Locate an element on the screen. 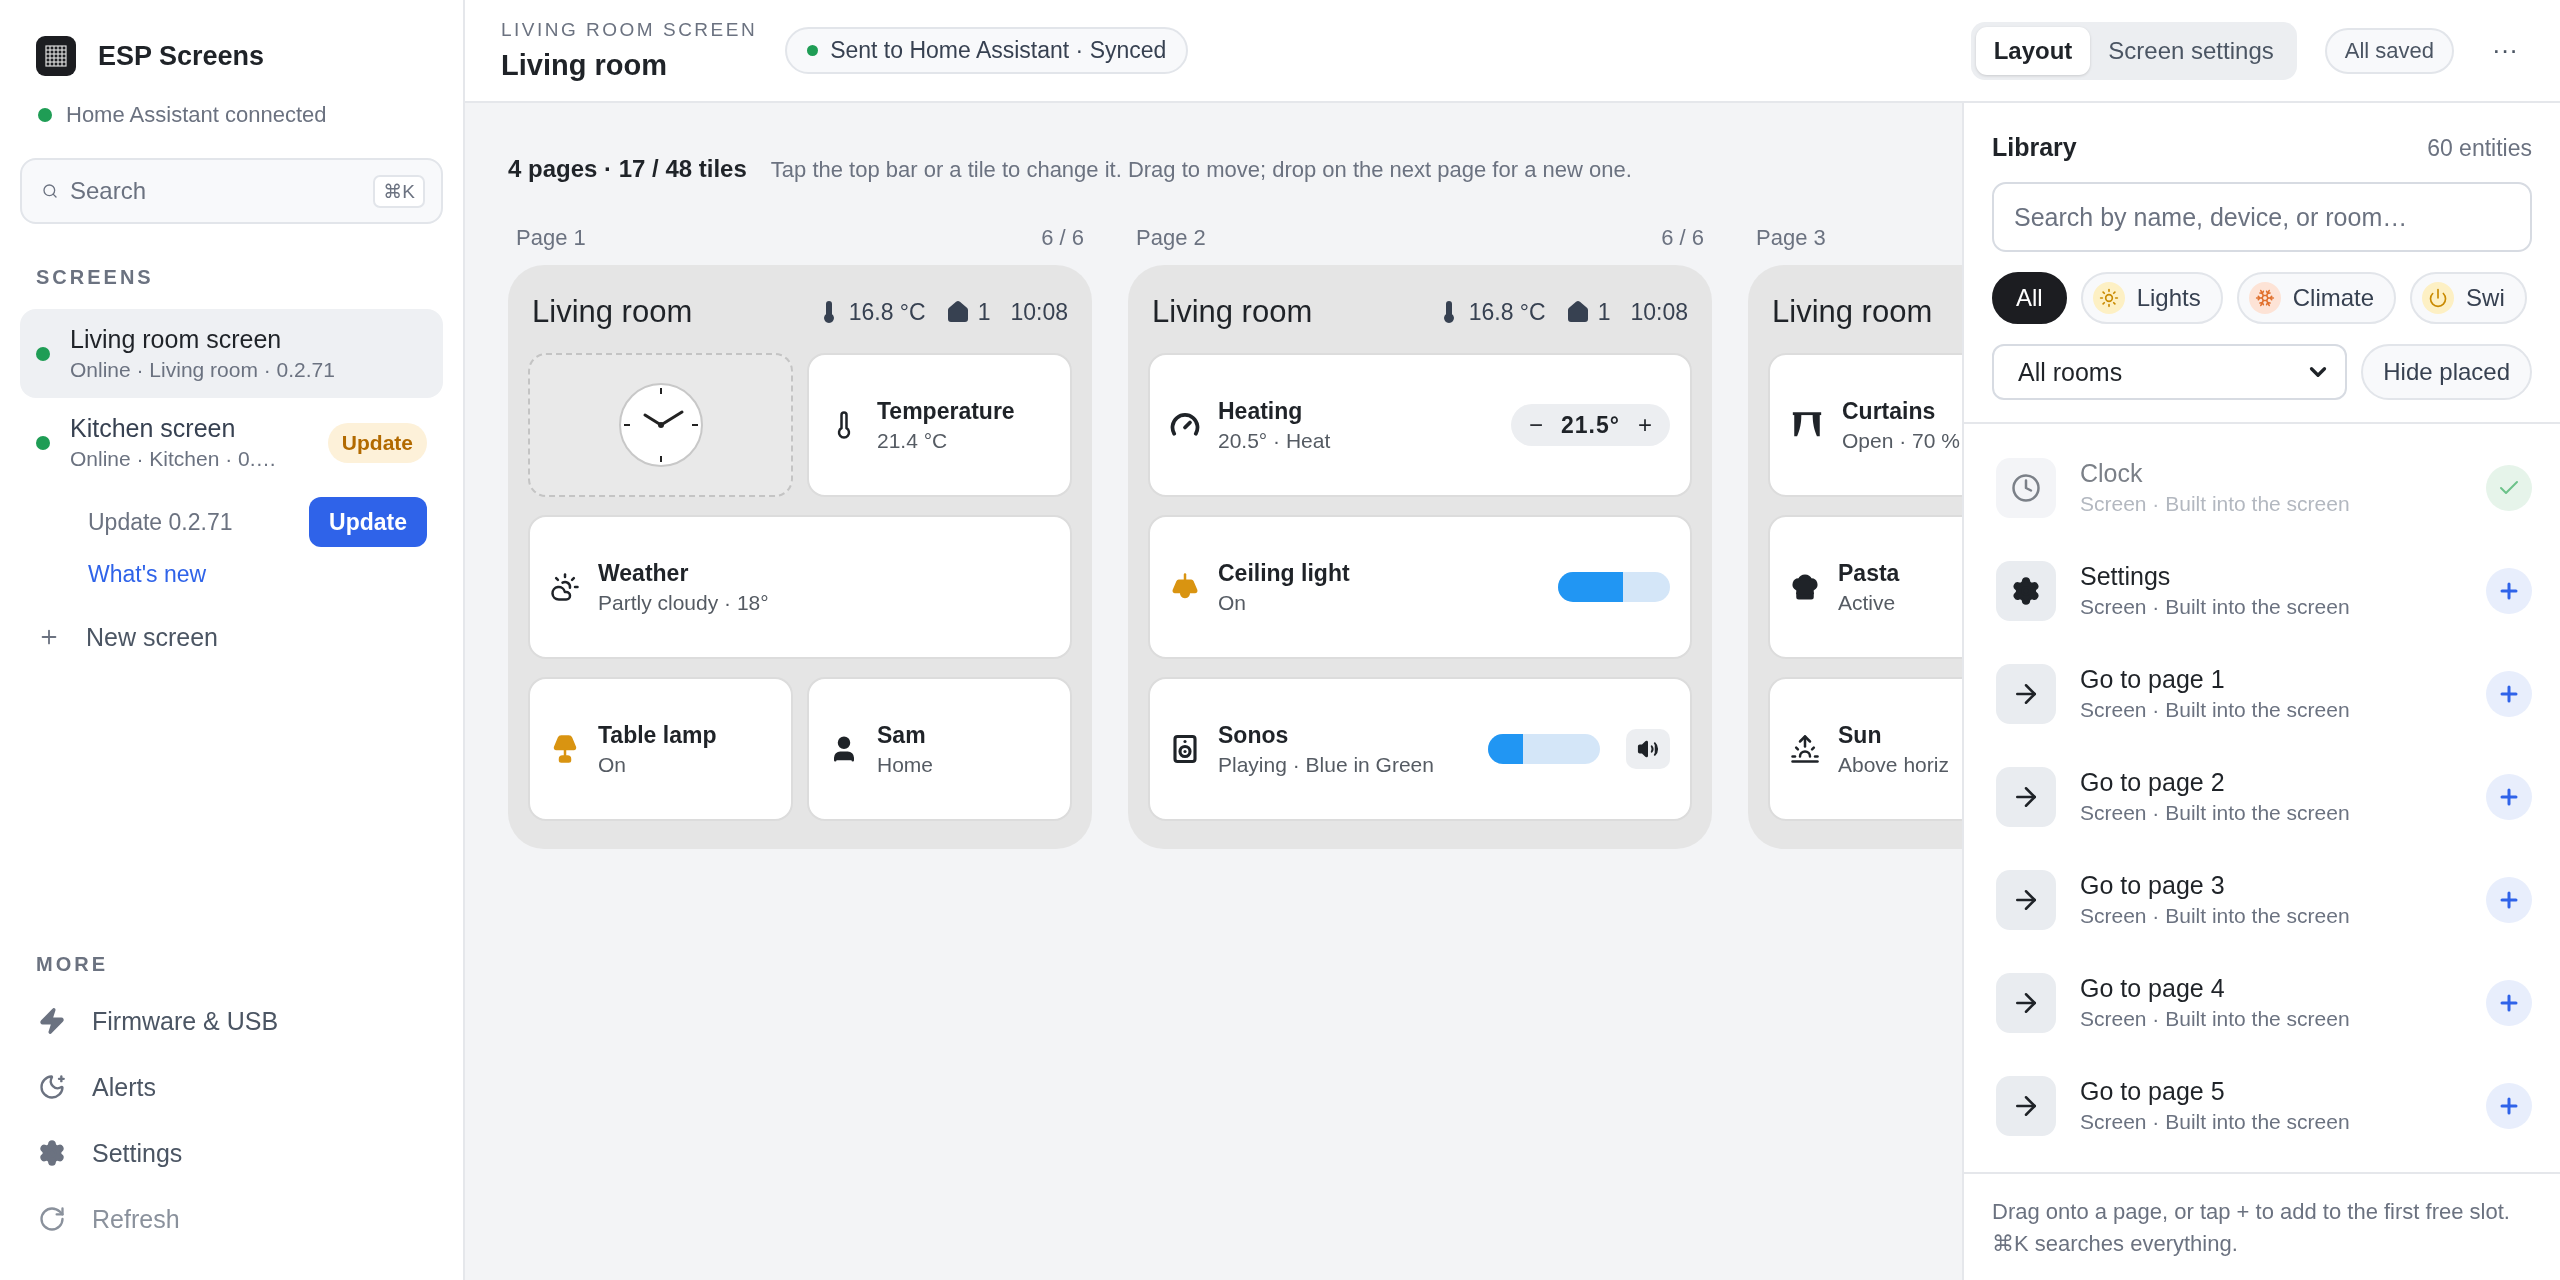  filter-chip: Lights is located at coordinates (2151, 298).